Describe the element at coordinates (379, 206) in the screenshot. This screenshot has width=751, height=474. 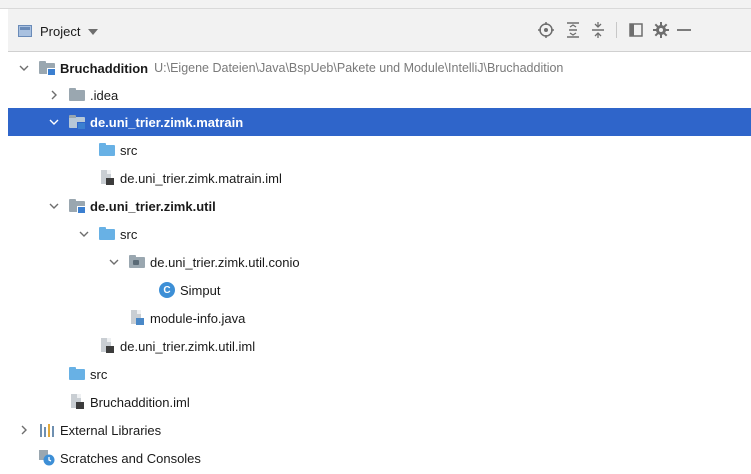
I see `tree-row-module-util: de.uni_trier.zimk.util` at that location.